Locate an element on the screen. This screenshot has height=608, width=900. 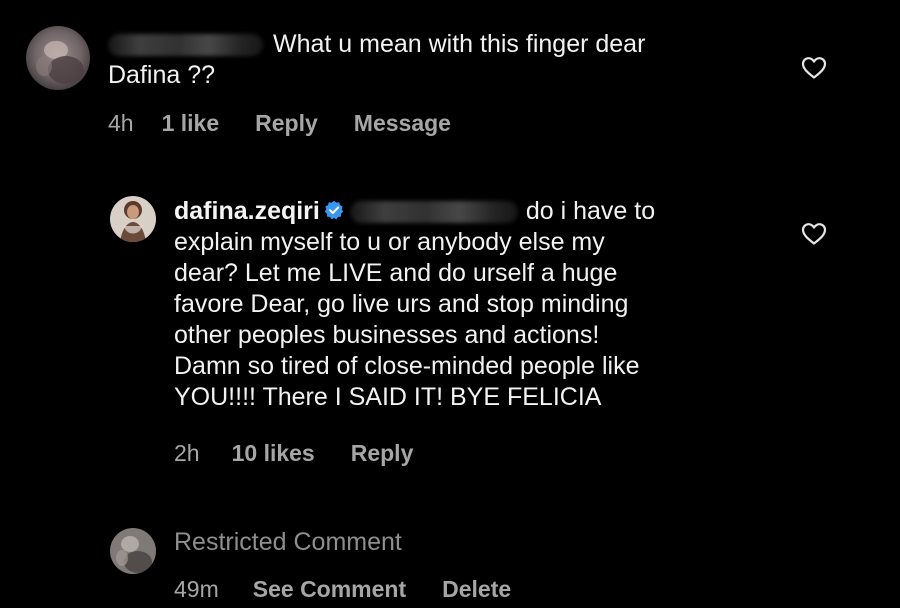
verified-badge-icon is located at coordinates (334, 210).